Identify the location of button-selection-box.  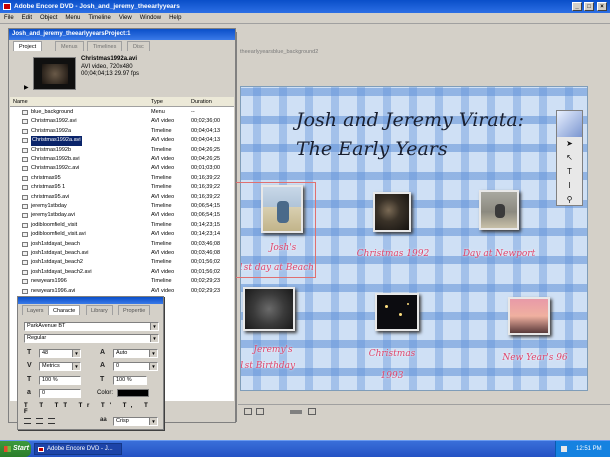
(274, 230).